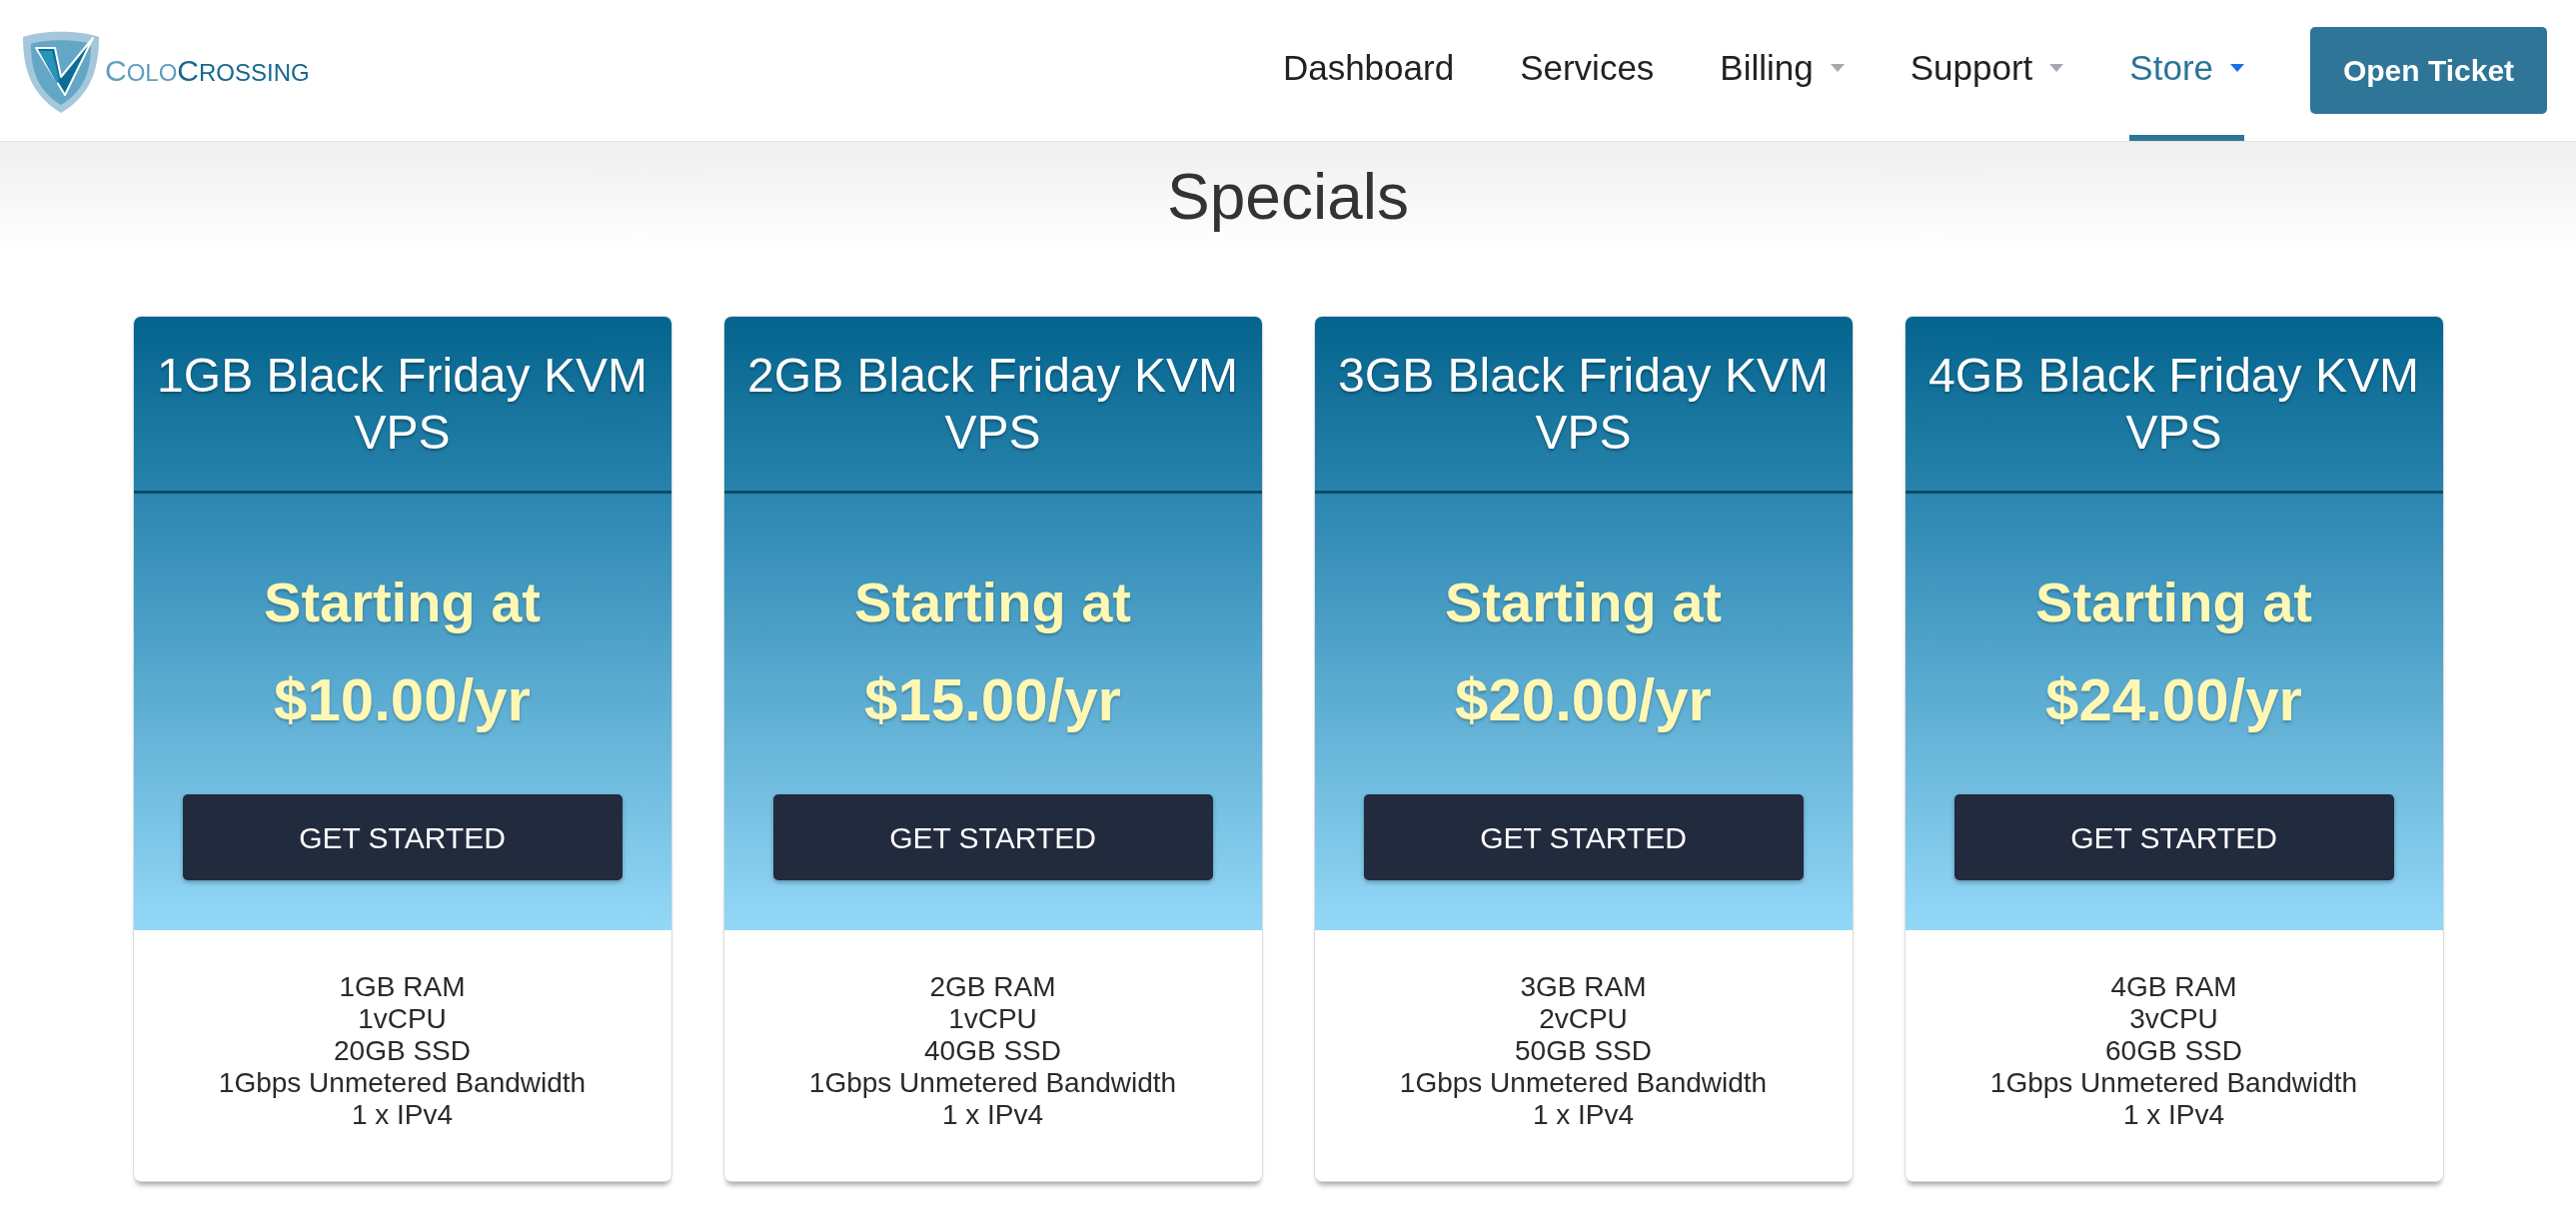 This screenshot has height=1215, width=2576. Describe the element at coordinates (992, 1051) in the screenshot. I see `spec-text: 40GB SSD` at that location.